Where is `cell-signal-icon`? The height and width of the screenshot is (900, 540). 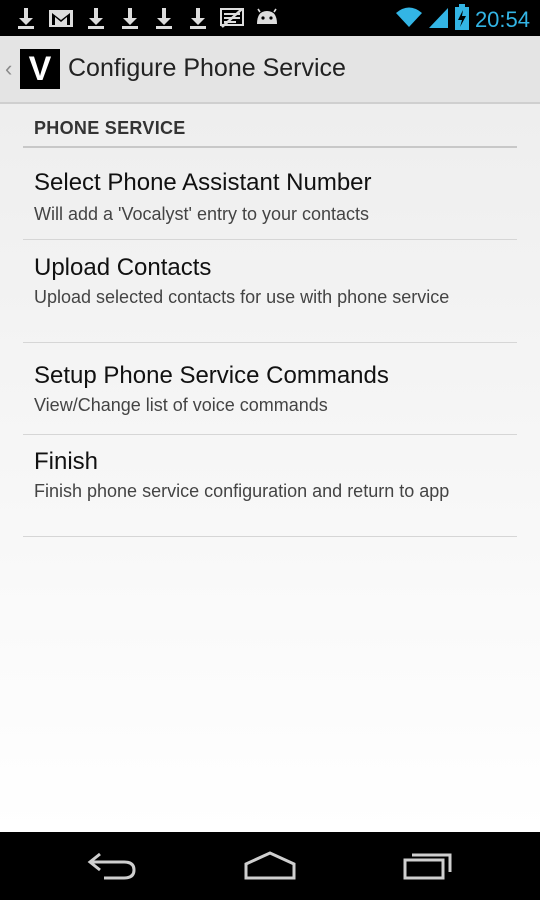 cell-signal-icon is located at coordinates (438, 19).